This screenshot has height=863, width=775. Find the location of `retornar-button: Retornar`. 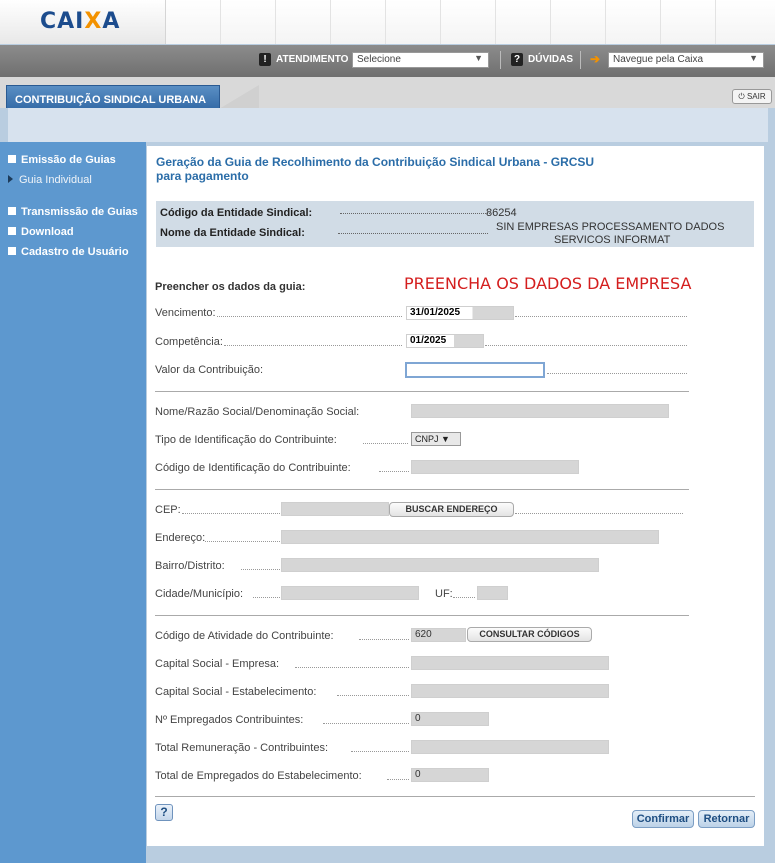

retornar-button: Retornar is located at coordinates (726, 819).